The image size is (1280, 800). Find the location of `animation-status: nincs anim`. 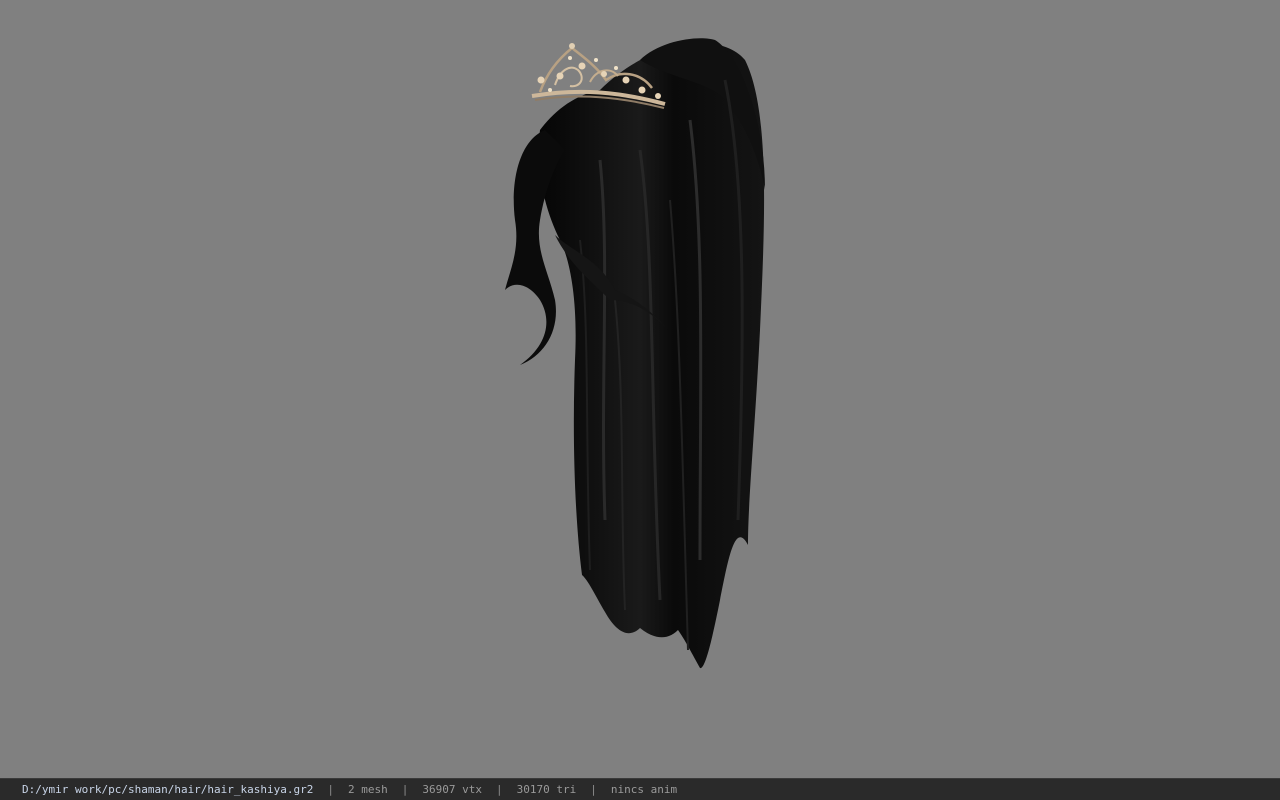

animation-status: nincs anim is located at coordinates (644, 789).